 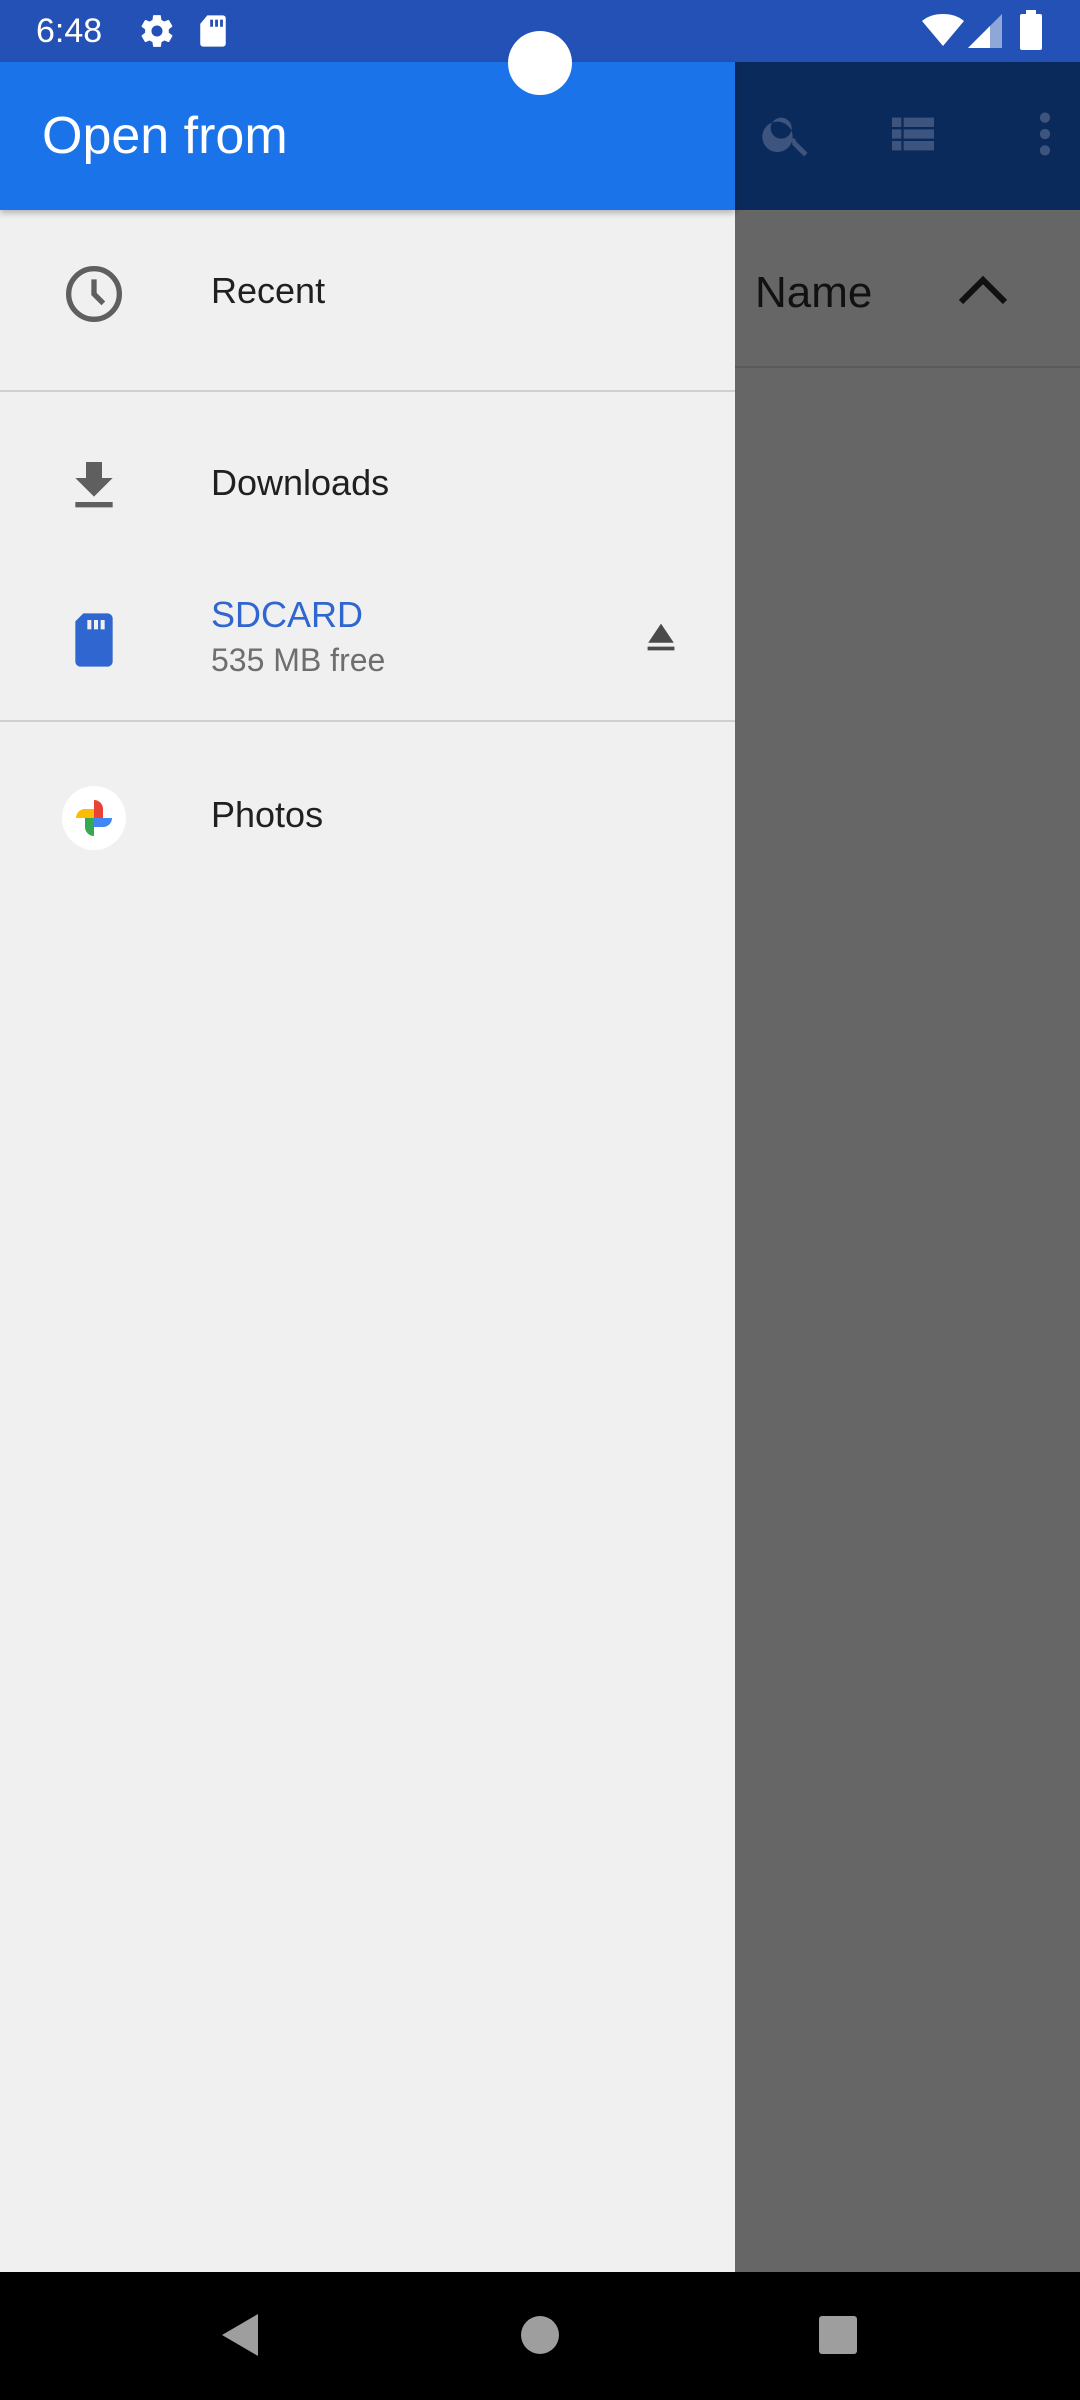 I want to click on drawer-item-label: Recent, so click(x=268, y=290).